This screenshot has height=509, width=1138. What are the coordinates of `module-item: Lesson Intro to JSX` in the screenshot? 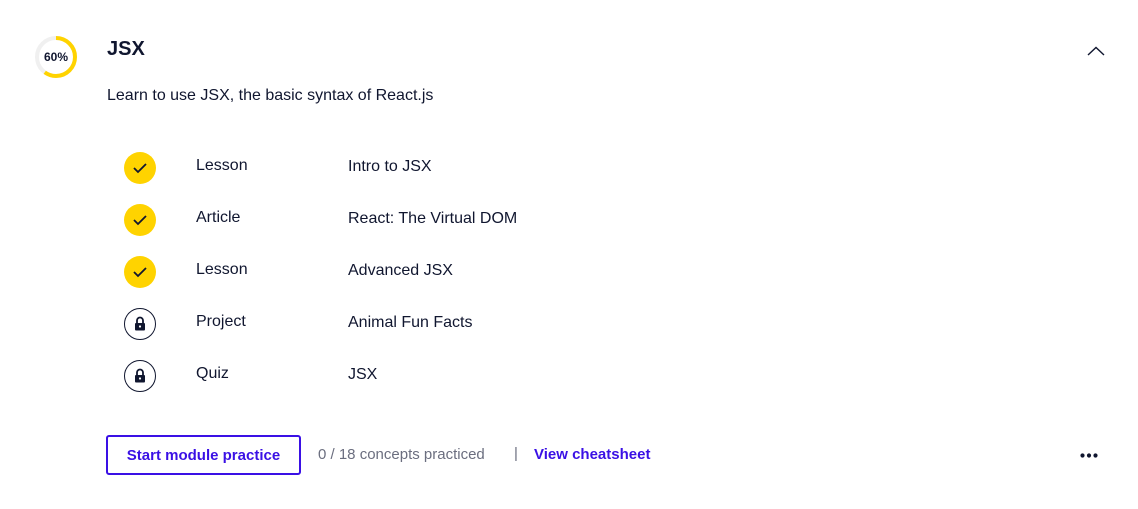 It's located at (424, 168).